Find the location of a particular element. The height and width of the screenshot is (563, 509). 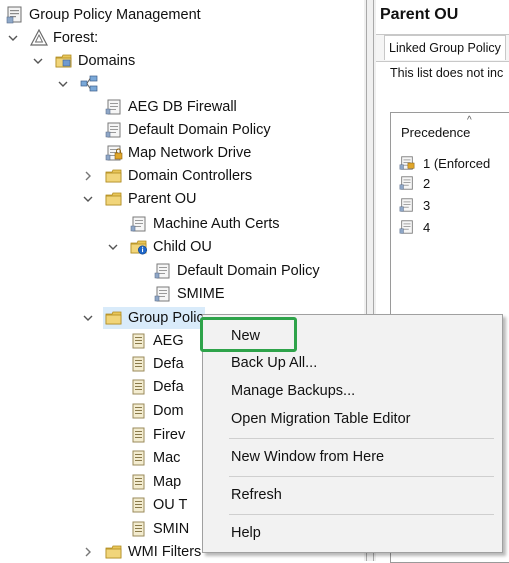

tab-linked-group-policy-objects: Linked Group Policy is located at coordinates (445, 47).